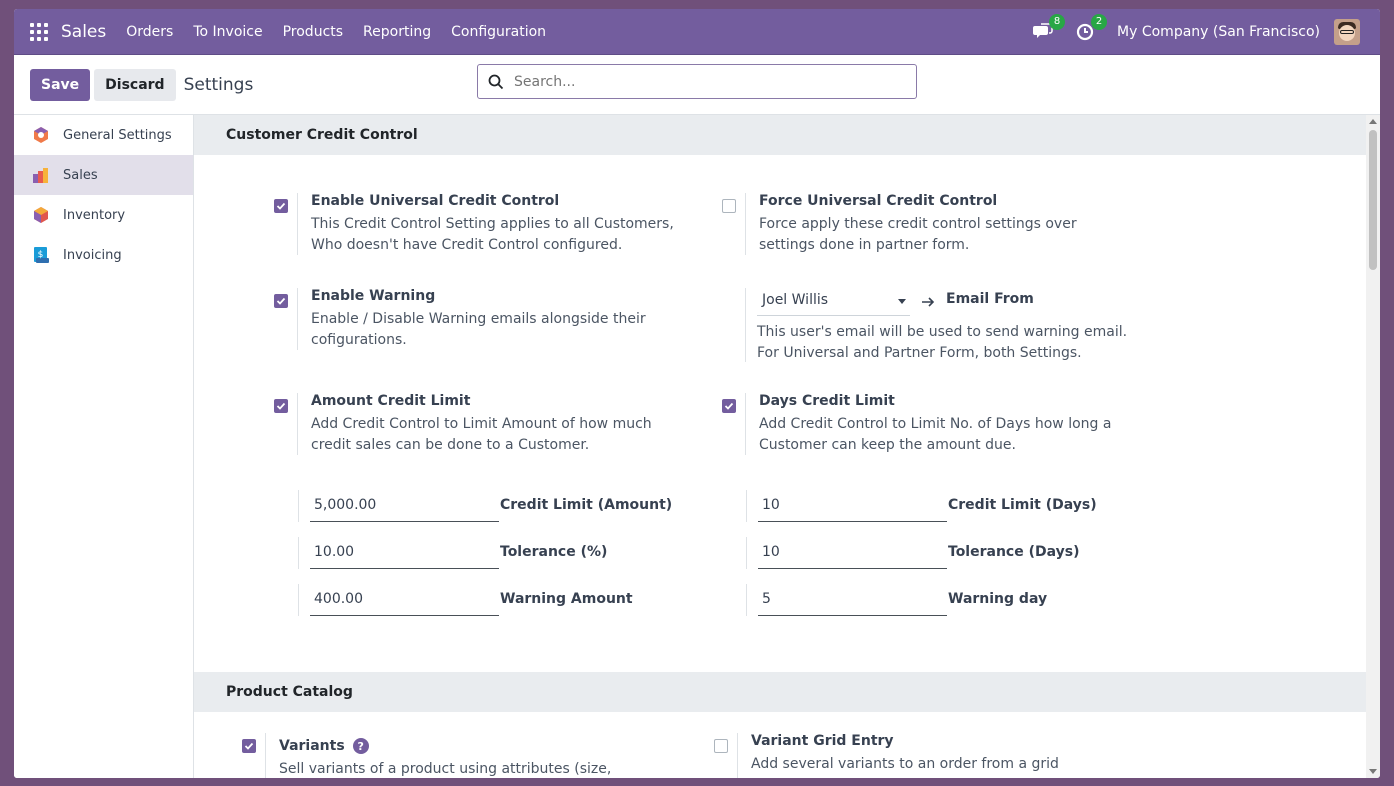 The width and height of the screenshot is (1394, 786). I want to click on universal-credit-checkbox, so click(281, 206).